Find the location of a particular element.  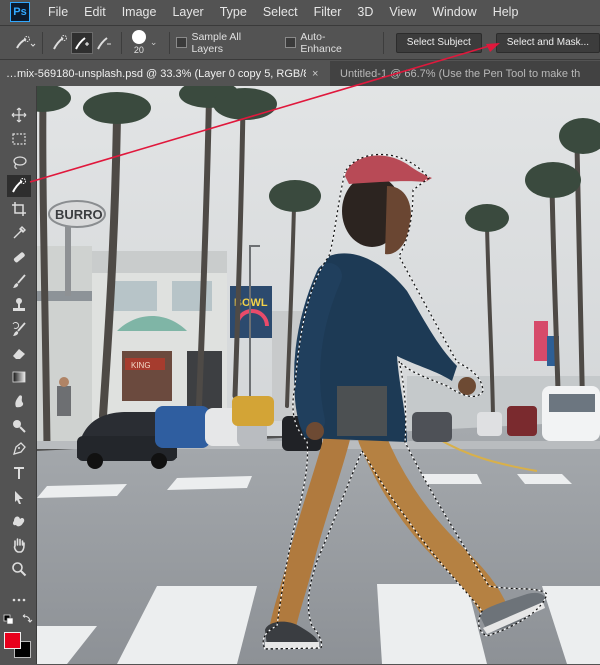

history-brush-button is located at coordinates (19, 329).